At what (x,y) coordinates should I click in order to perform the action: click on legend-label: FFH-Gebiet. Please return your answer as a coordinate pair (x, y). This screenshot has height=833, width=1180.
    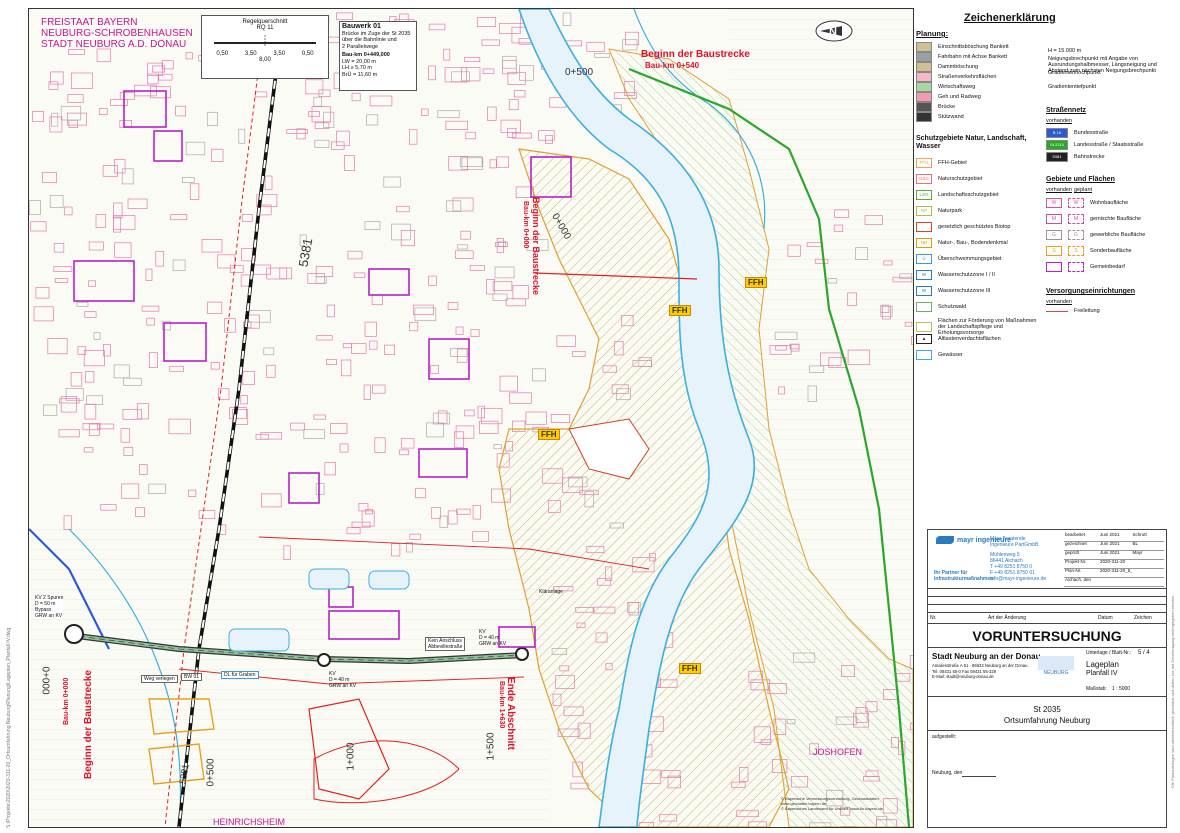
    Looking at the image, I should click on (952, 163).